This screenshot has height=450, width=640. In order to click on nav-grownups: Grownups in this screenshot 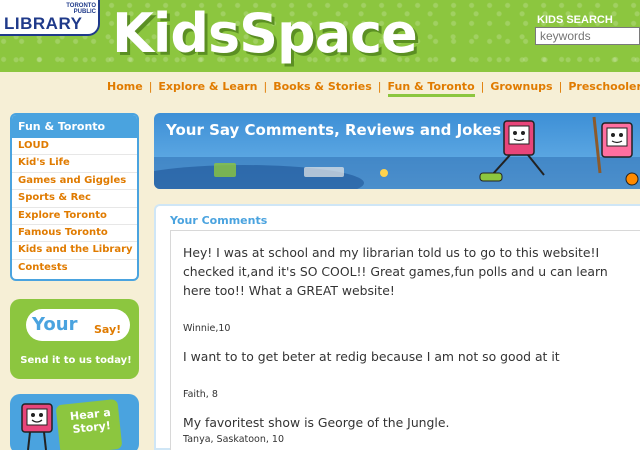, I will do `click(521, 86)`.